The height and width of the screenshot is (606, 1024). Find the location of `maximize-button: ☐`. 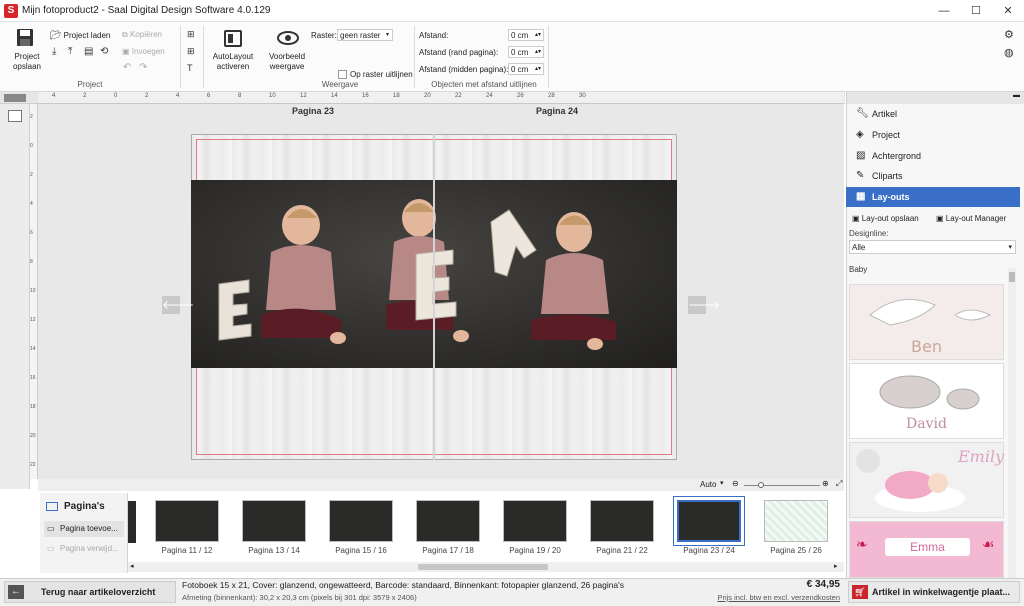

maximize-button: ☐ is located at coordinates (976, 11).